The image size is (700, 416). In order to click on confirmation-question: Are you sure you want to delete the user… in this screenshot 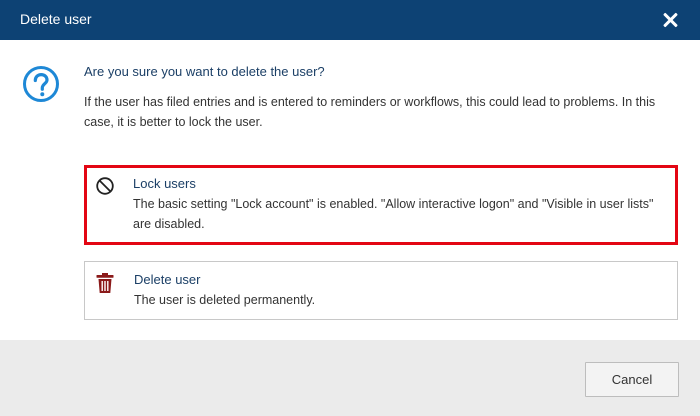, I will do `click(204, 71)`.